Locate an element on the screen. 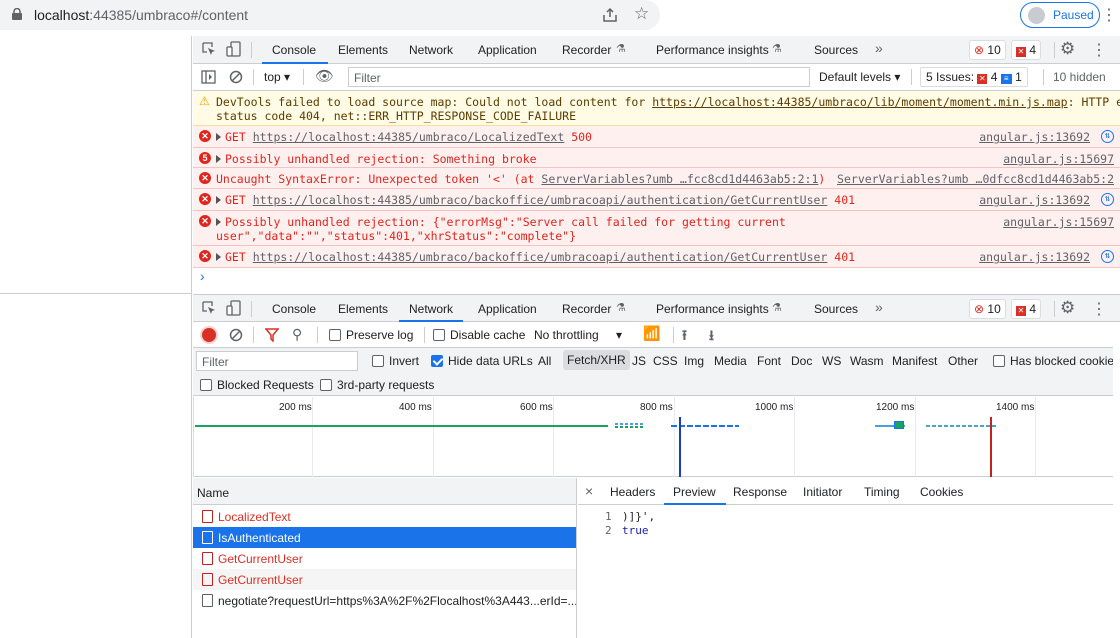  context-select: top ▾ is located at coordinates (277, 77).